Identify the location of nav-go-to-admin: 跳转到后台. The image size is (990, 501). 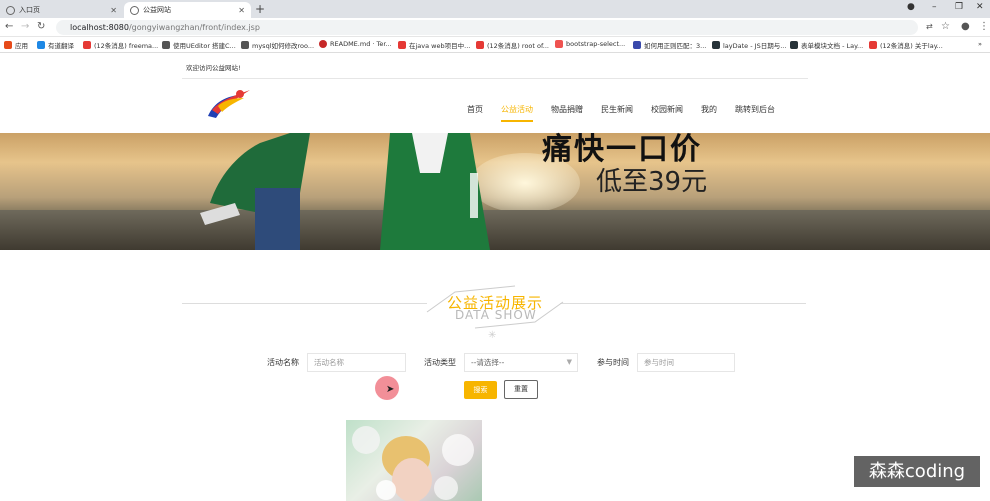
(755, 113).